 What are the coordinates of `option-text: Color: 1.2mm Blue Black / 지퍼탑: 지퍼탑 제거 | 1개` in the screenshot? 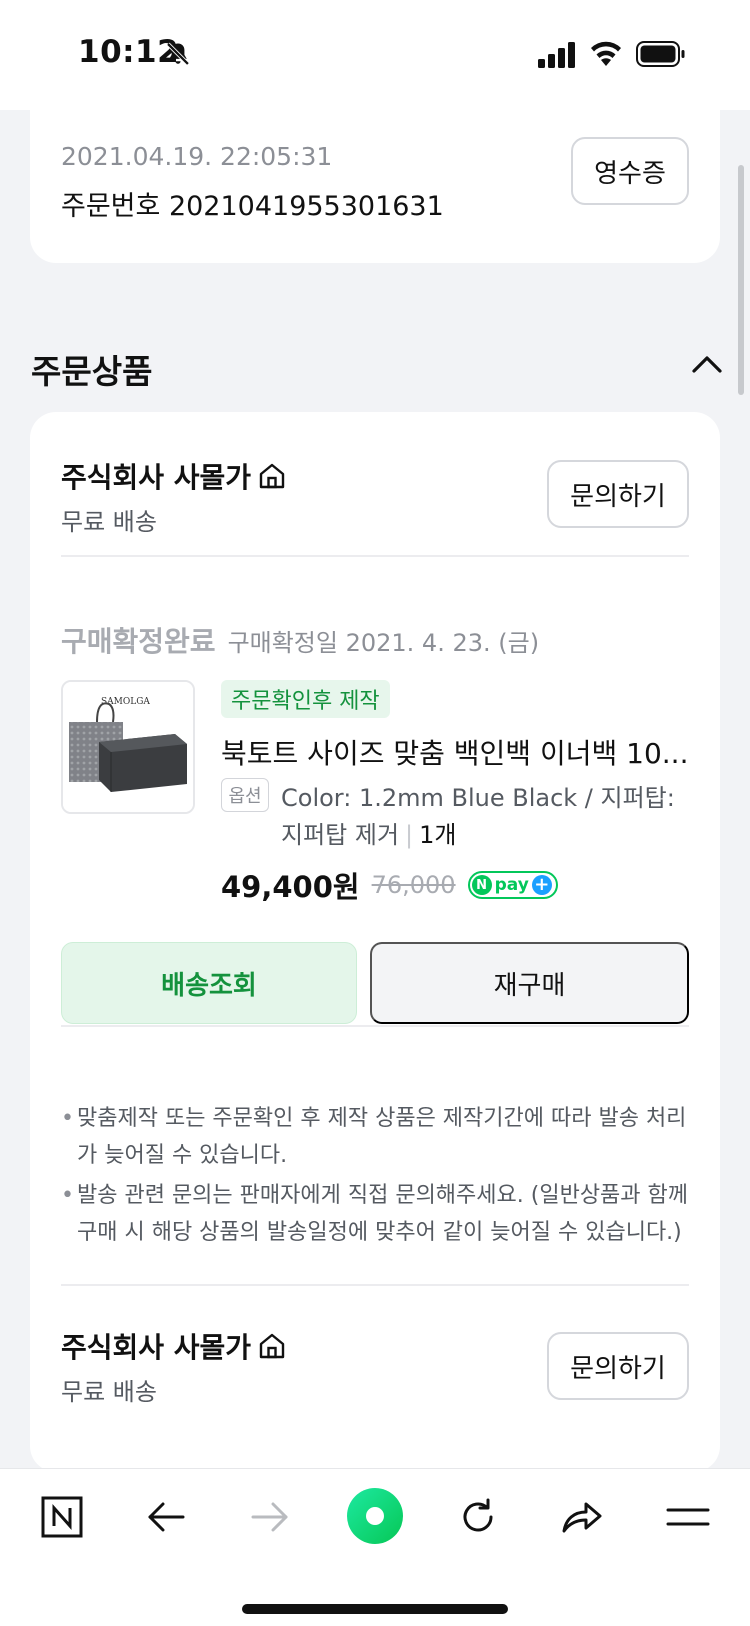 It's located at (486, 817).